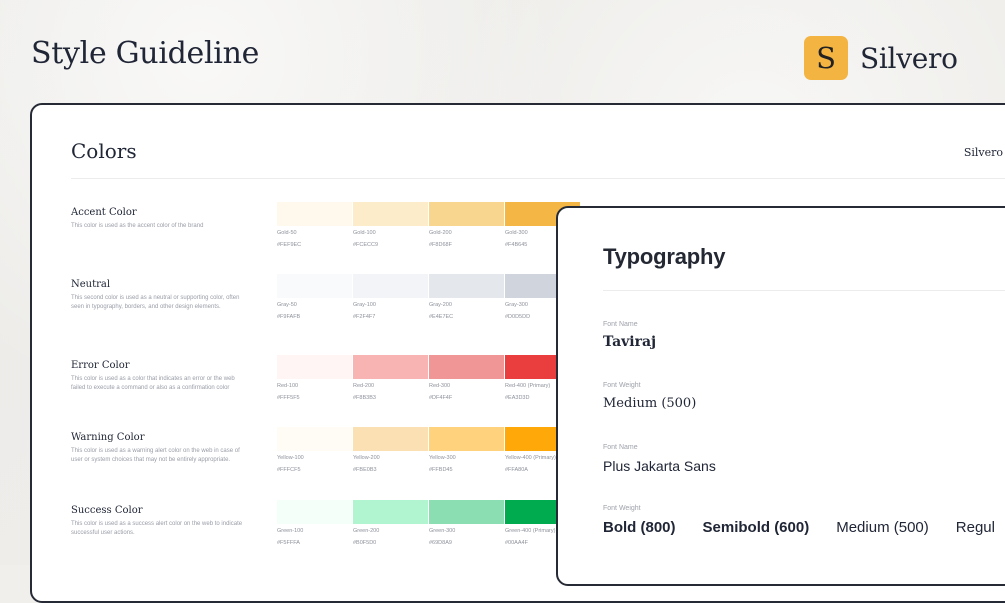  I want to click on weight-bold-800: Bold (800), so click(639, 527).